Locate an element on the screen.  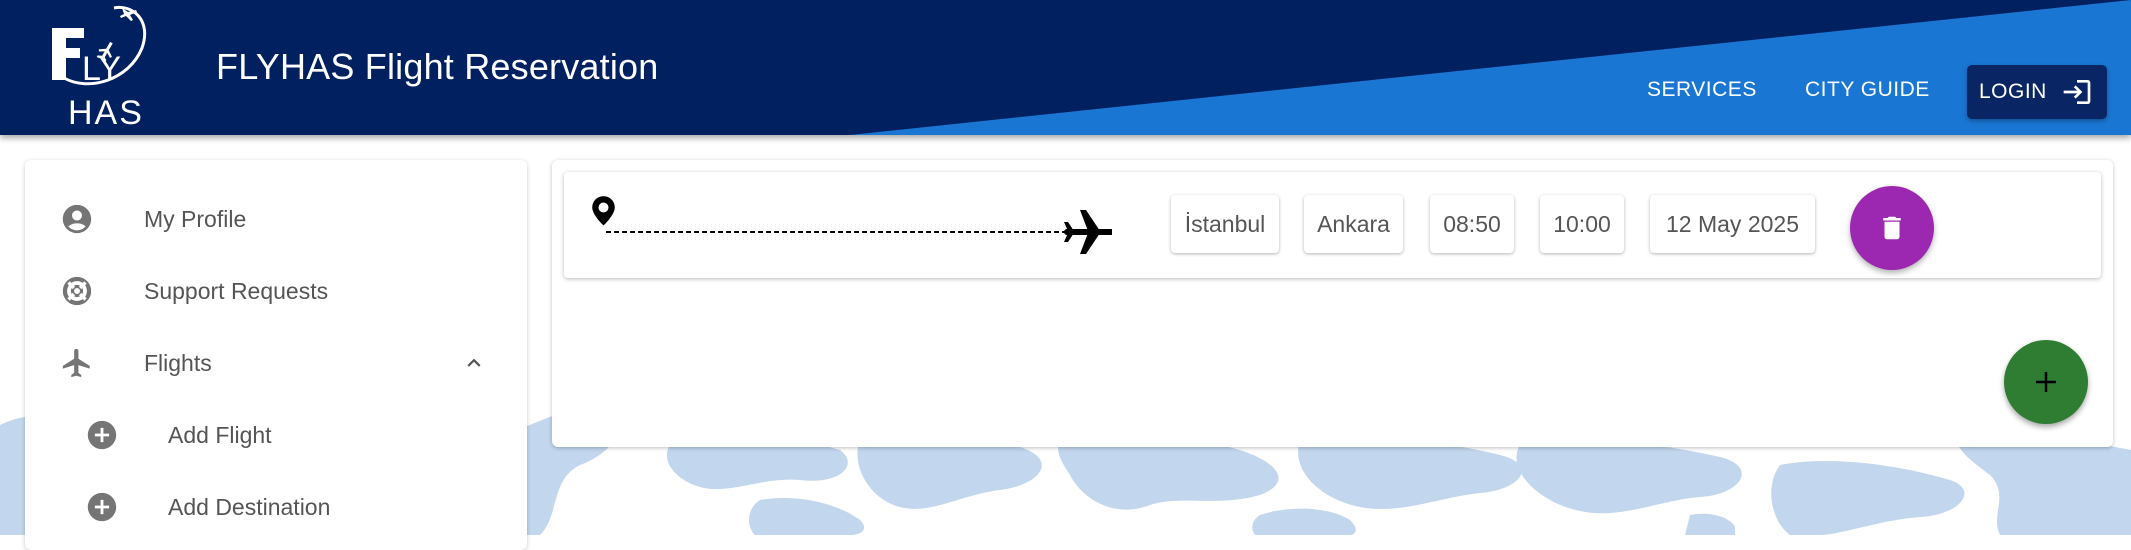
departure-time-chip: 08:50 is located at coordinates (1472, 224).